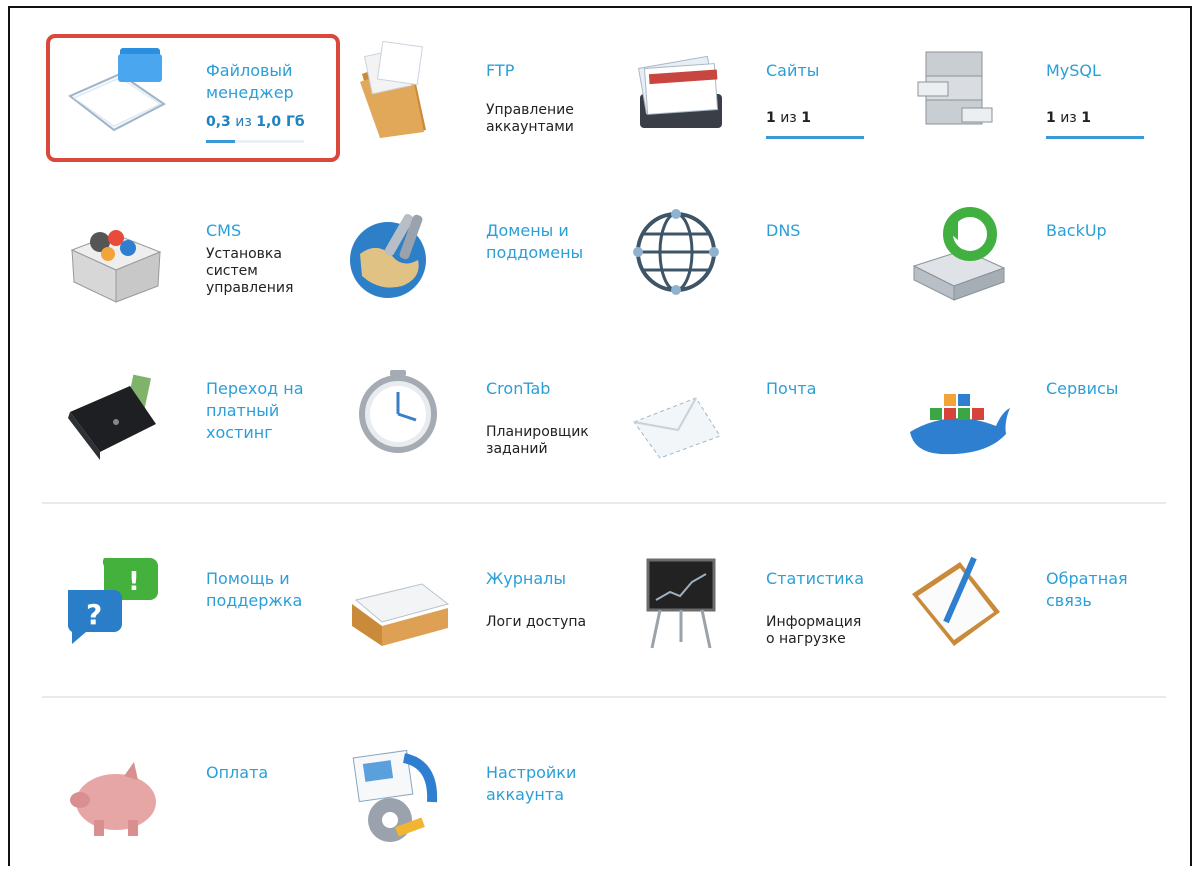 Image resolution: width=1200 pixels, height=876 pixels. Describe the element at coordinates (1111, 389) in the screenshot. I see `services-title: Сервисы` at that location.